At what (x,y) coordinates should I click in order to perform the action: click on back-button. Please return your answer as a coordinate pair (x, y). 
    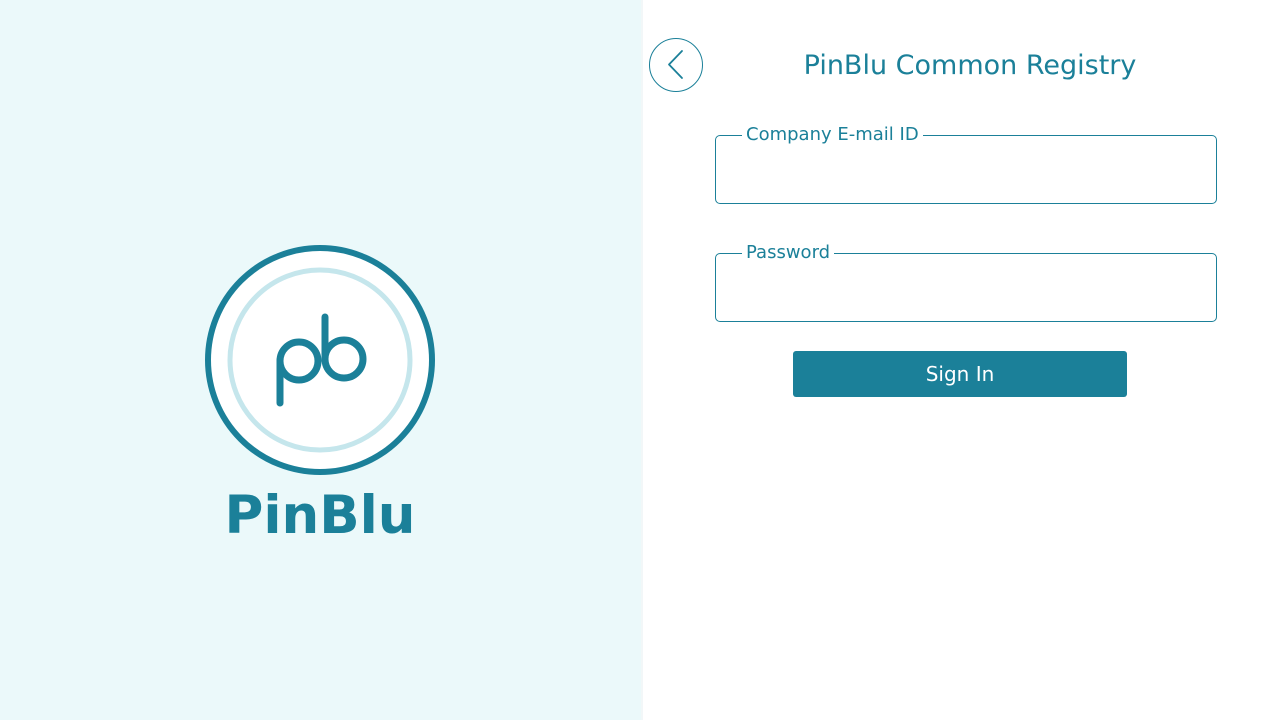
    Looking at the image, I should click on (676, 65).